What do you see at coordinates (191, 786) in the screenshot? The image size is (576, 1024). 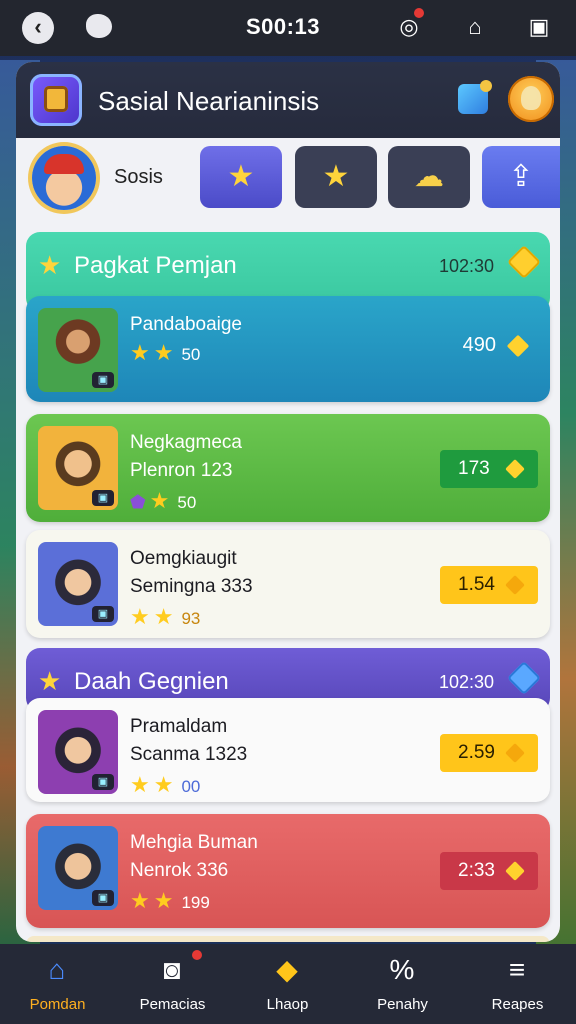 I see `rating-value: 00` at bounding box center [191, 786].